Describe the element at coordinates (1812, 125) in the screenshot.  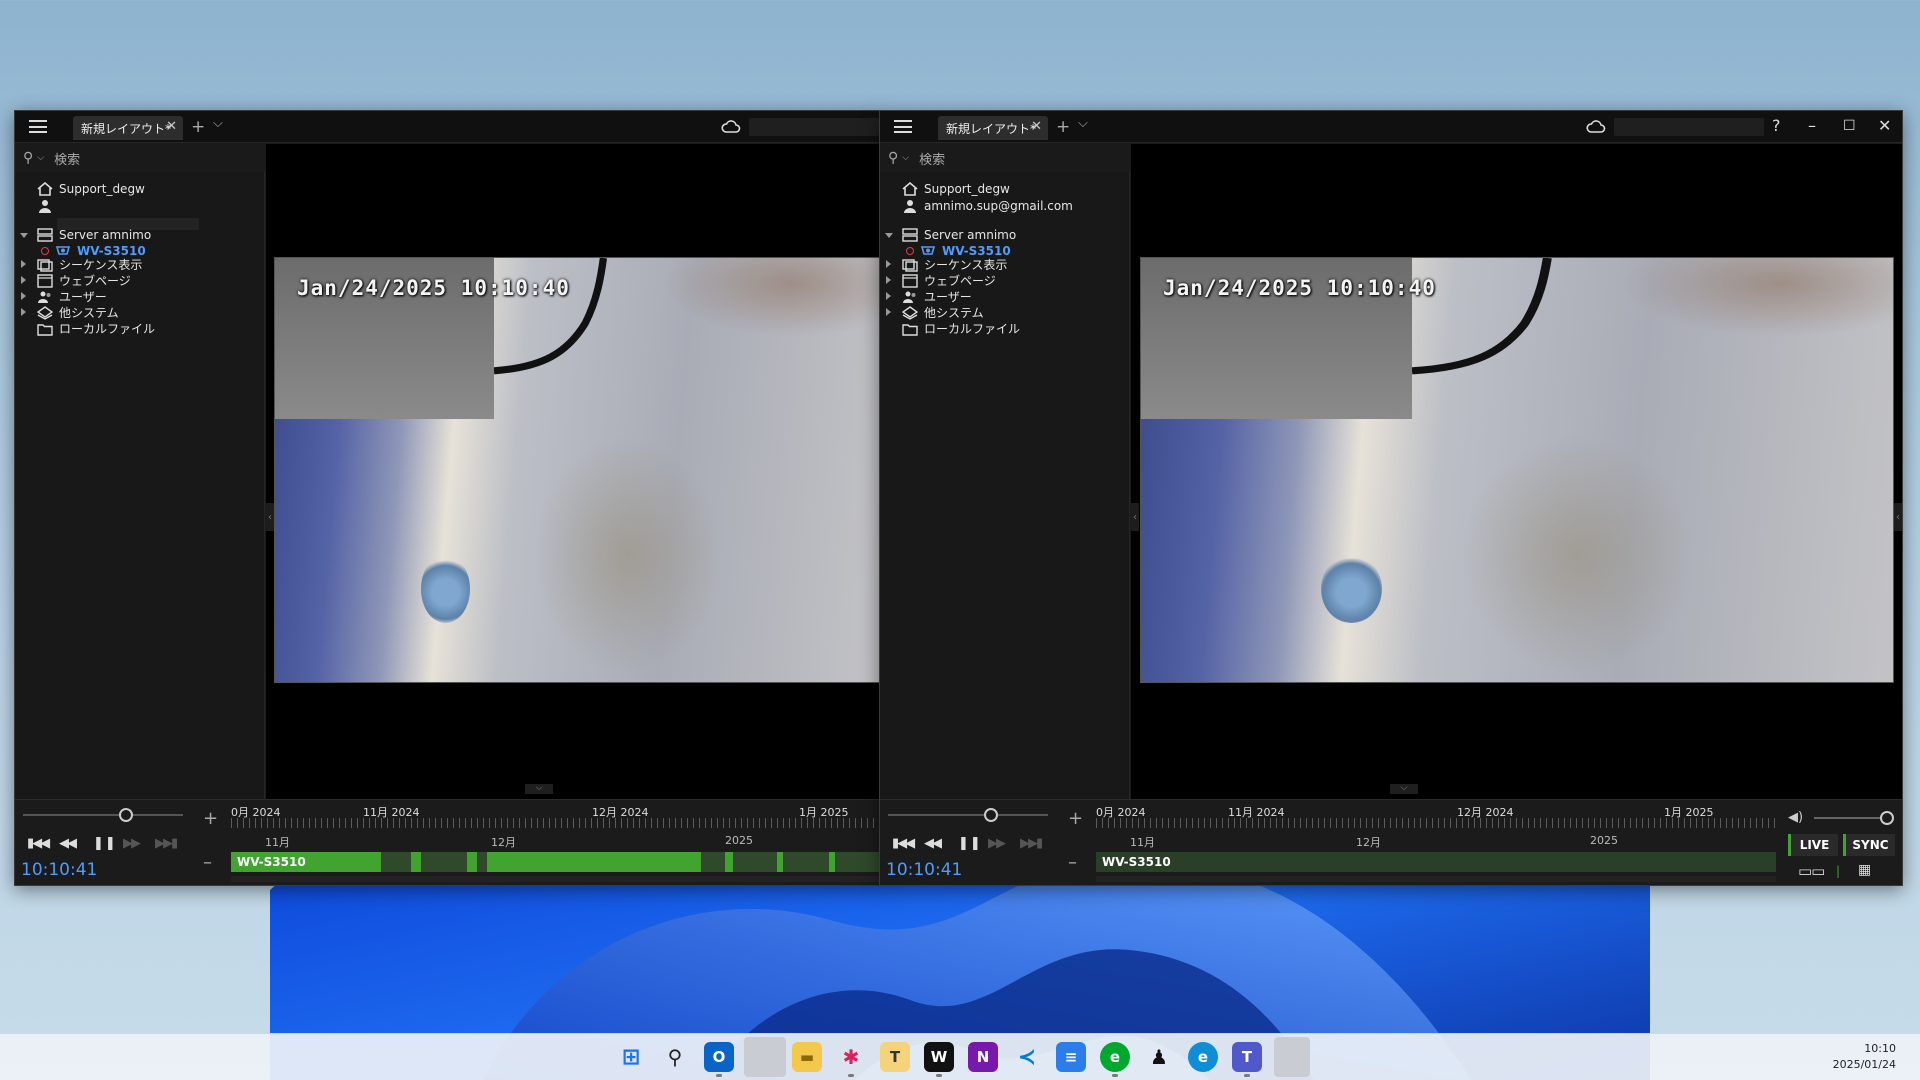
I see `minimize-icon: –` at that location.